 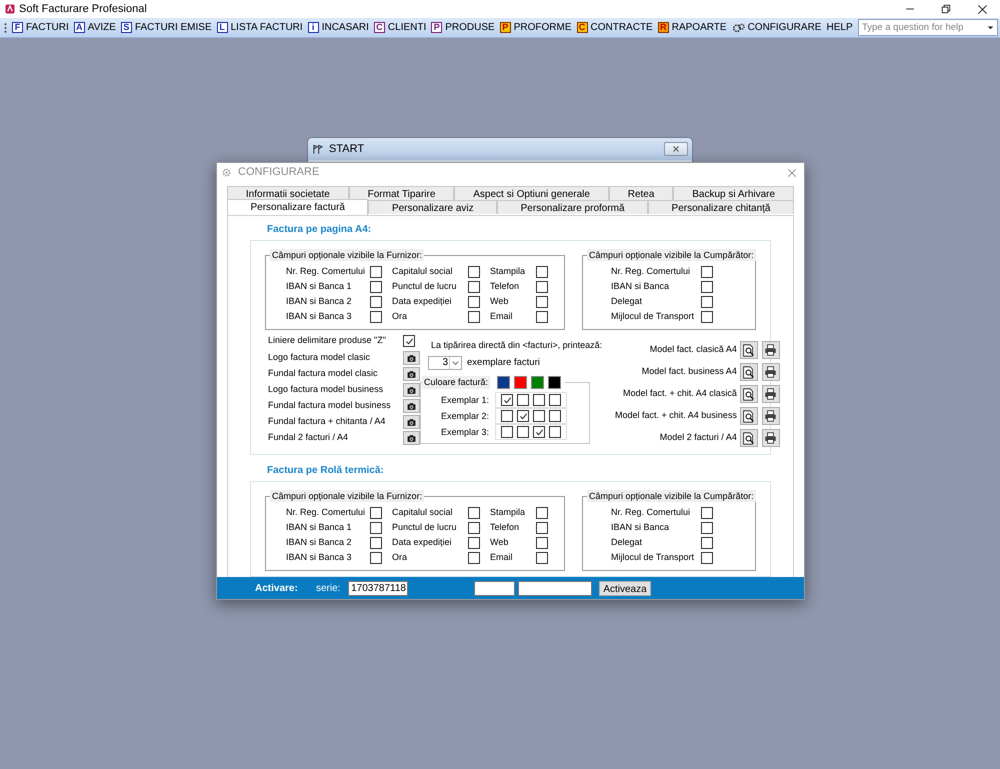 What do you see at coordinates (676, 149) in the screenshot?
I see `close-button` at bounding box center [676, 149].